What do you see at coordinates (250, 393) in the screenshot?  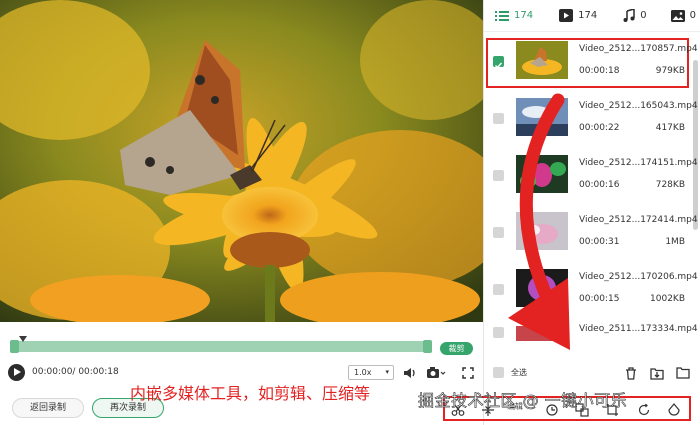 I see `annotation-caption: 内嵌多媒体工具，如剪辑、压缩等` at bounding box center [250, 393].